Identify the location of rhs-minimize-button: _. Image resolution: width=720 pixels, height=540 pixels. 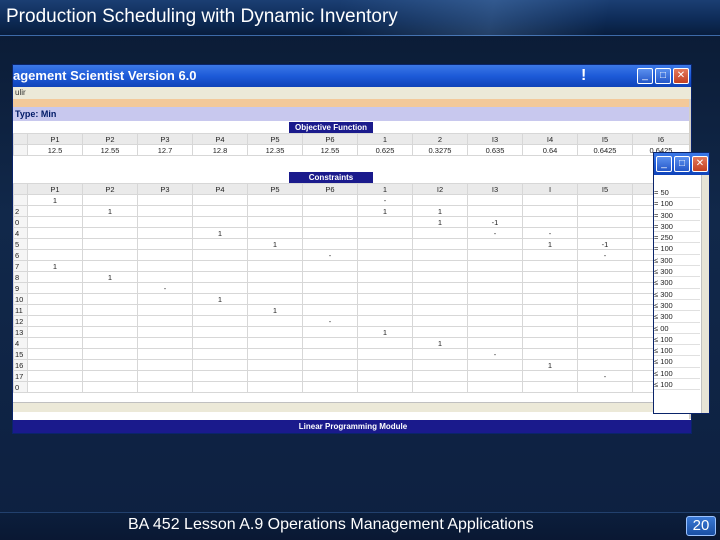
(664, 164).